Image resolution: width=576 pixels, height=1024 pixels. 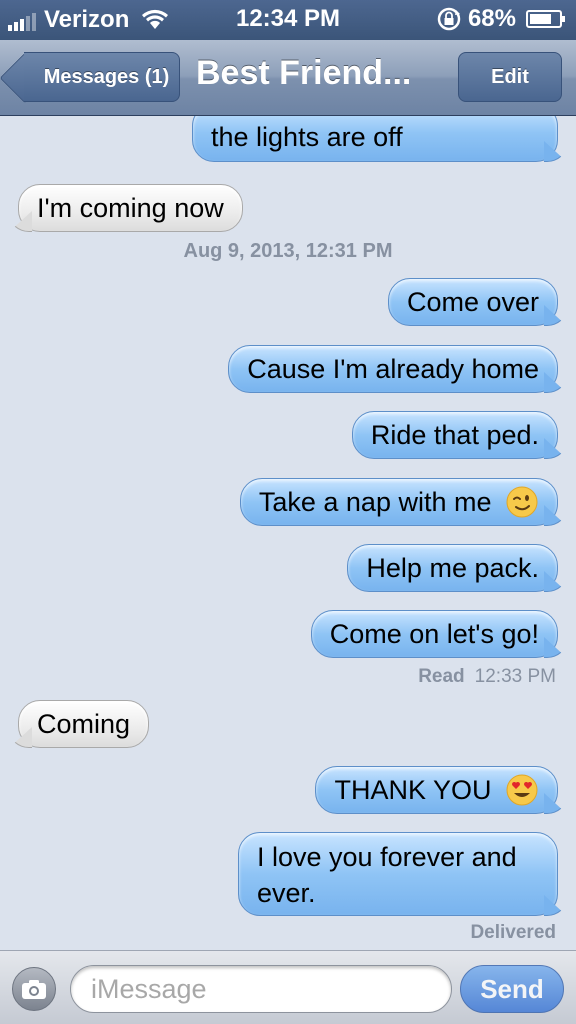 I want to click on delivered-status: Delivered, so click(x=513, y=932).